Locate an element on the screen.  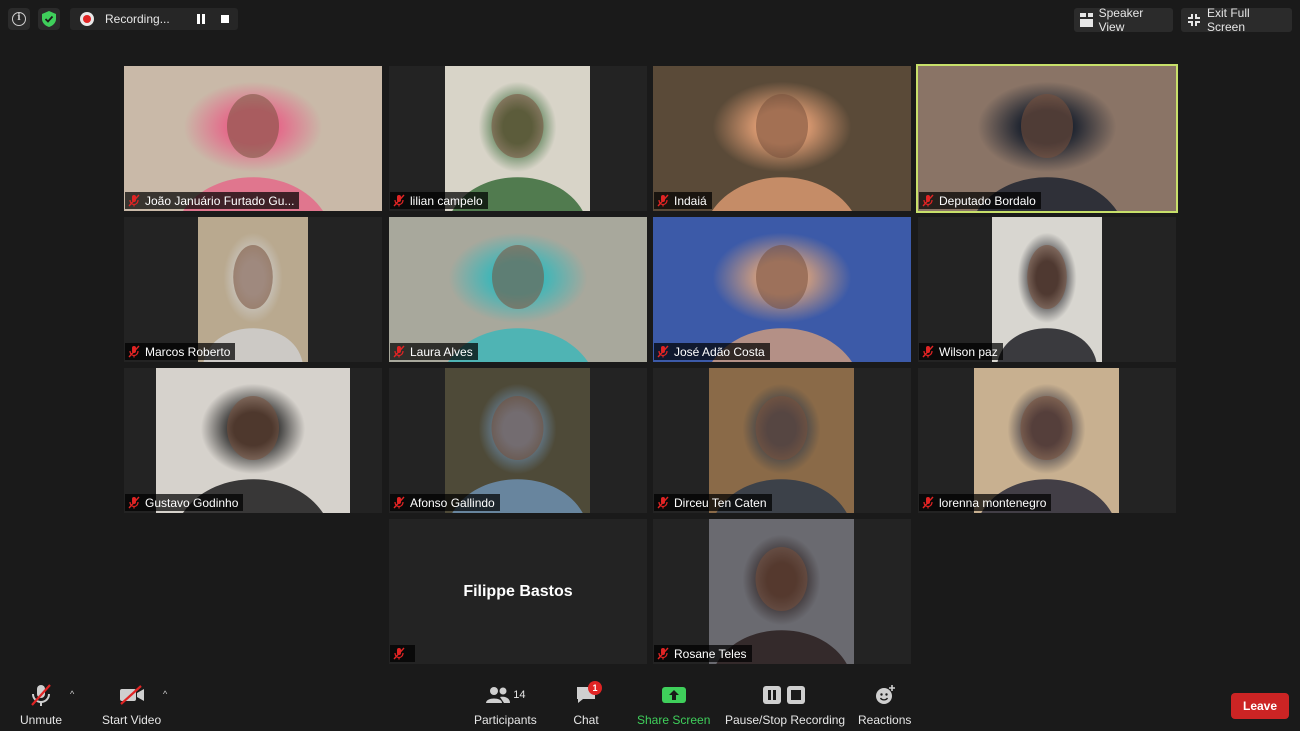
participant-tile: Filippe Bastos is located at coordinates (518, 591).